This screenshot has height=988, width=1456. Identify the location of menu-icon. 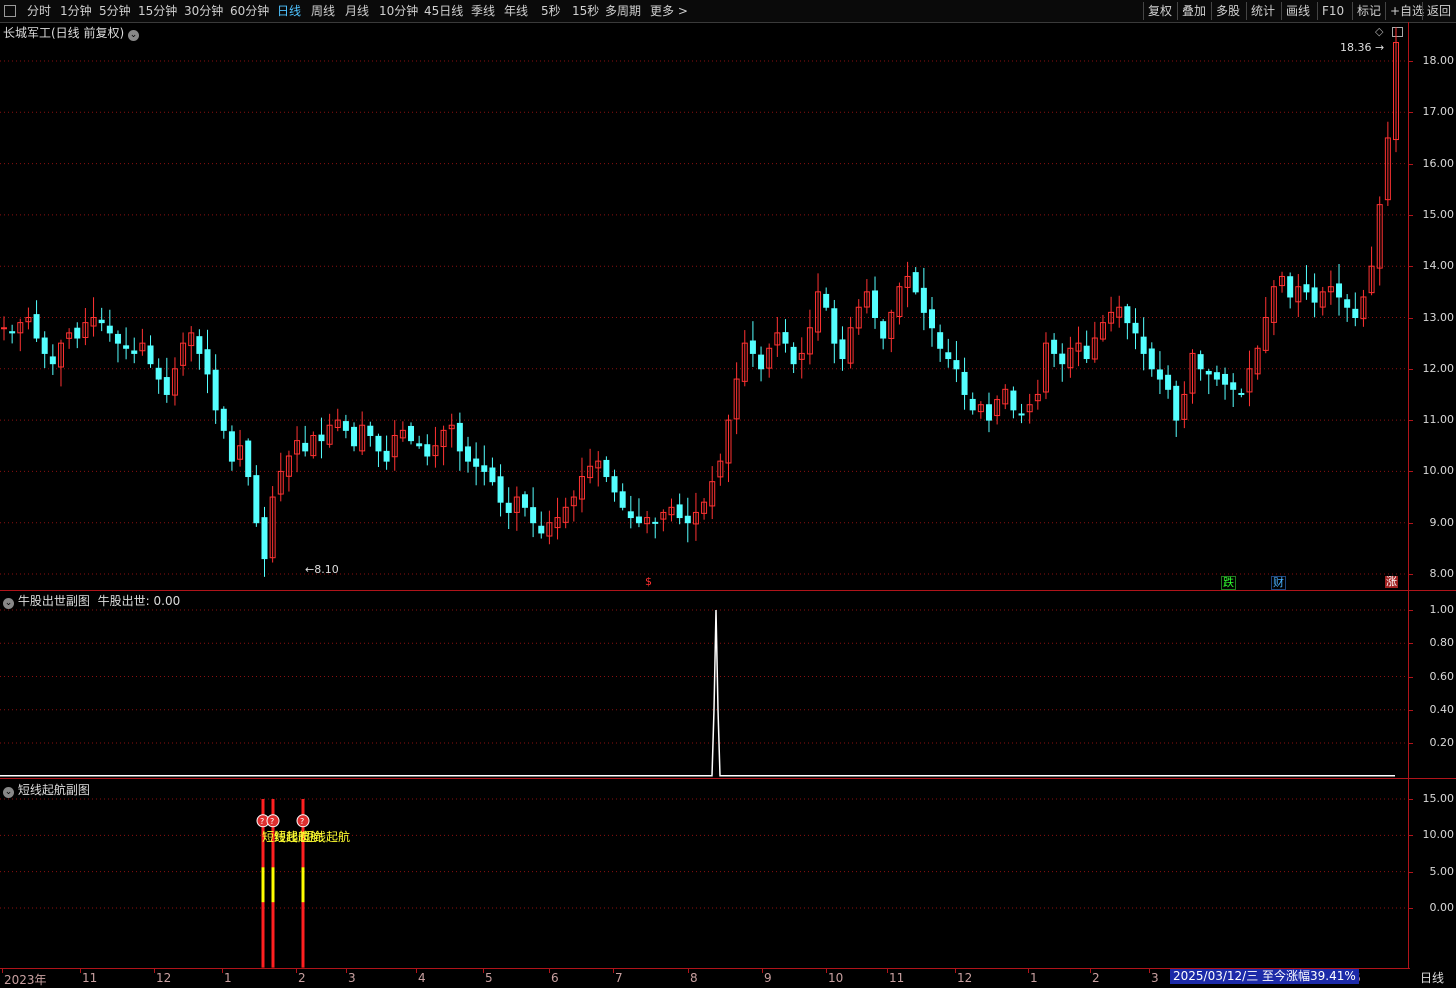
(10, 11).